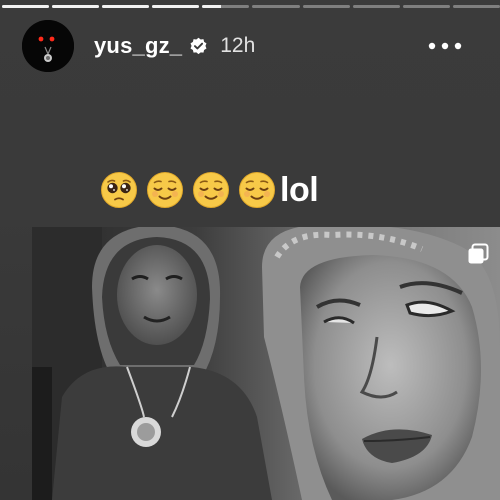  I want to click on more-options-button, so click(445, 46).